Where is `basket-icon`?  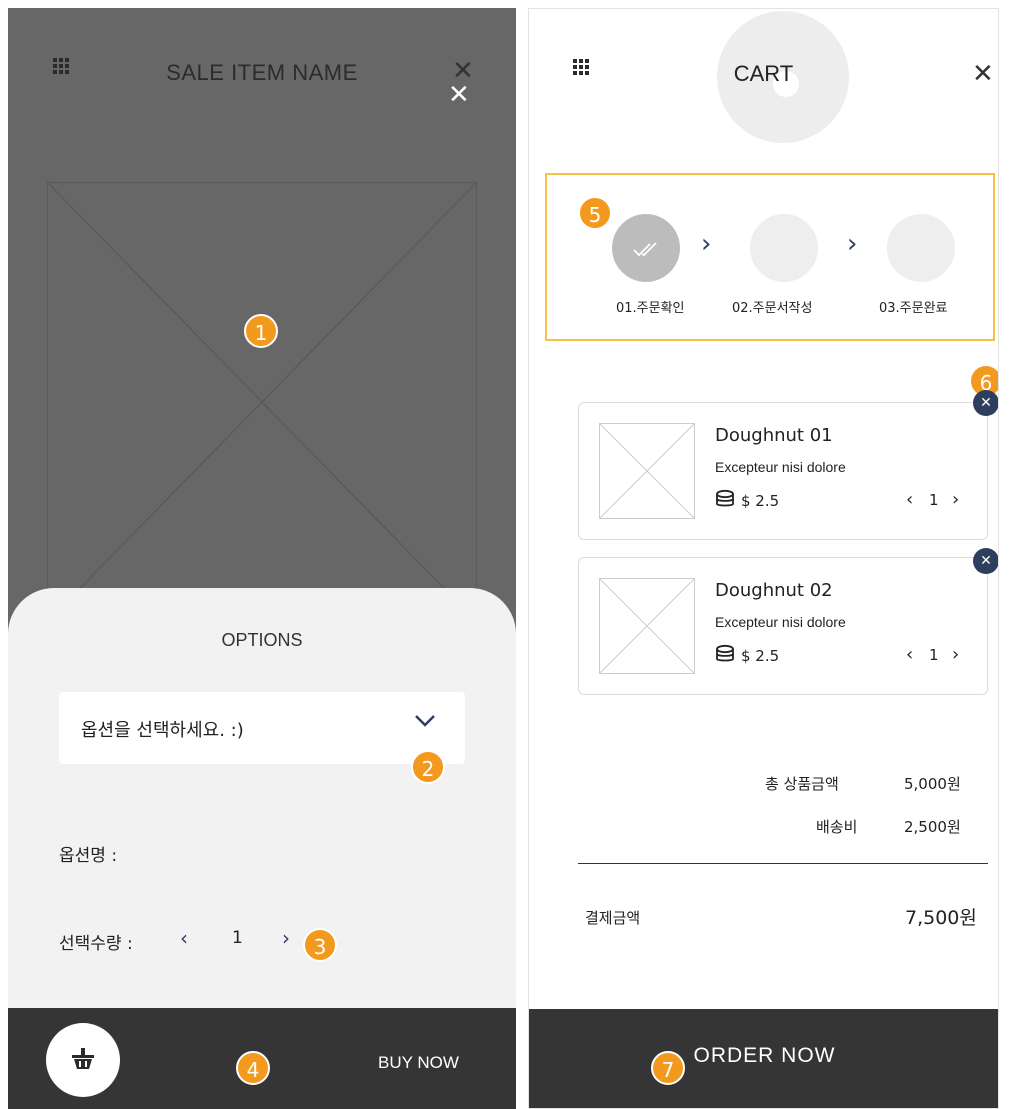
basket-icon is located at coordinates (83, 1058).